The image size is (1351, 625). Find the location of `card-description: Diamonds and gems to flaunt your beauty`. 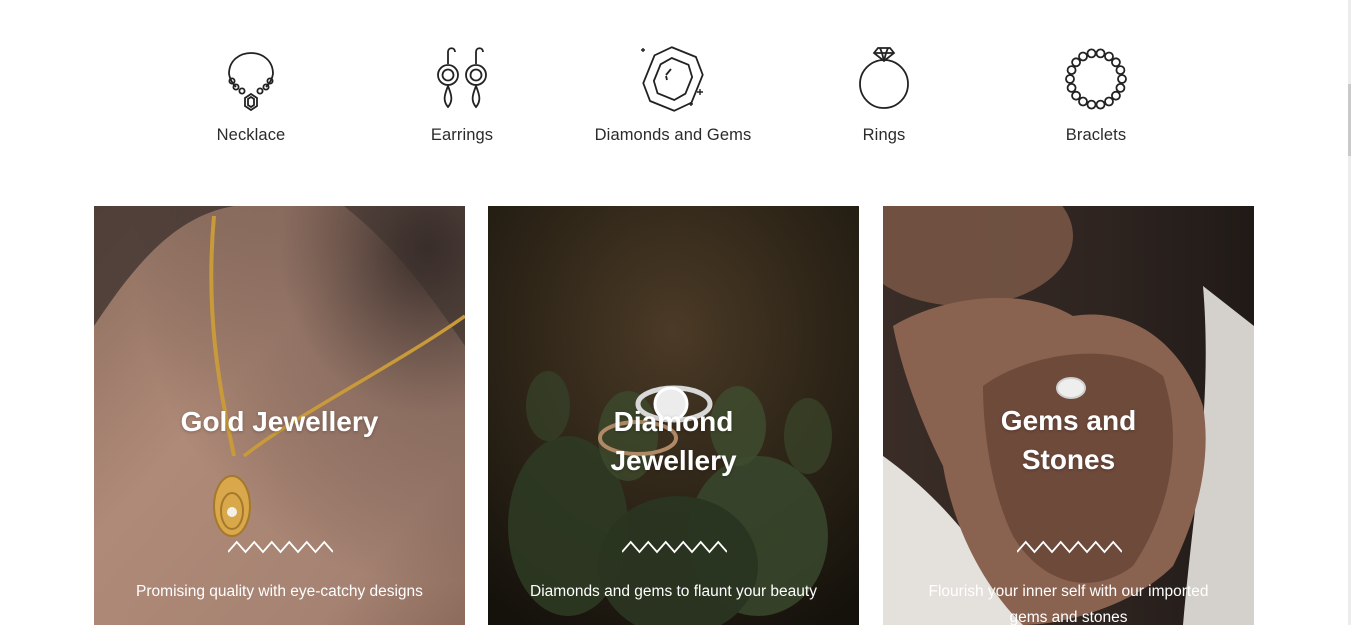

card-description: Diamonds and gems to flaunt your beauty is located at coordinates (673, 591).